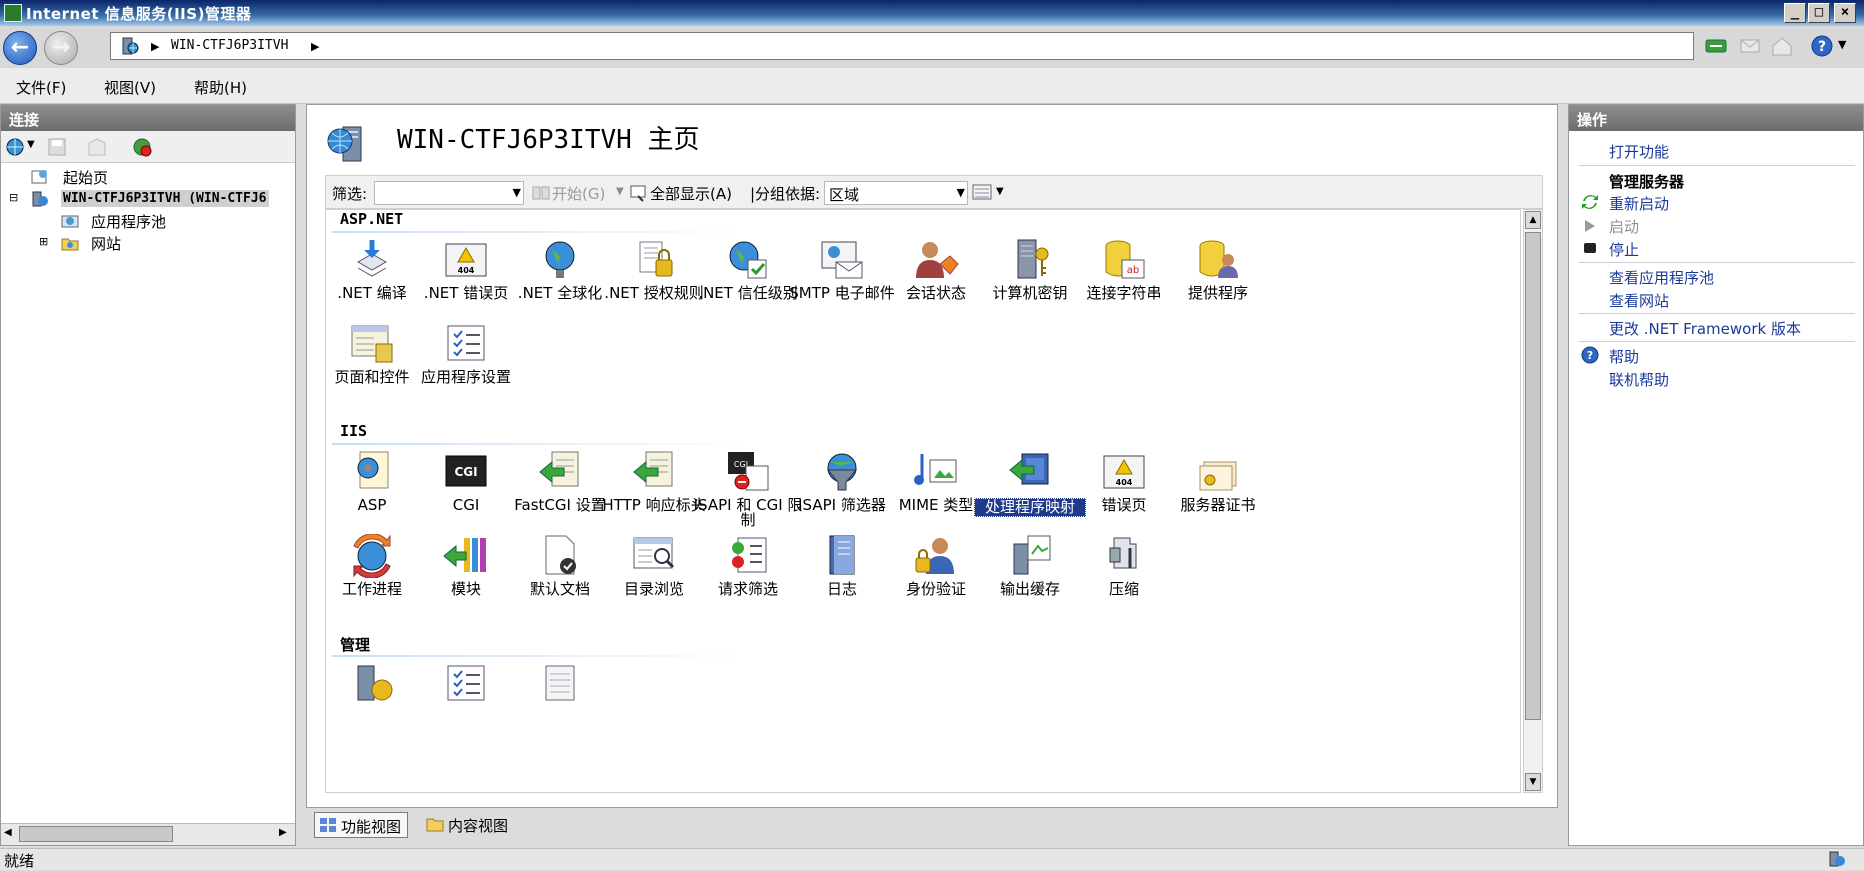 The image size is (1864, 871). What do you see at coordinates (937, 260) in the screenshot?
I see `session-state-icon` at bounding box center [937, 260].